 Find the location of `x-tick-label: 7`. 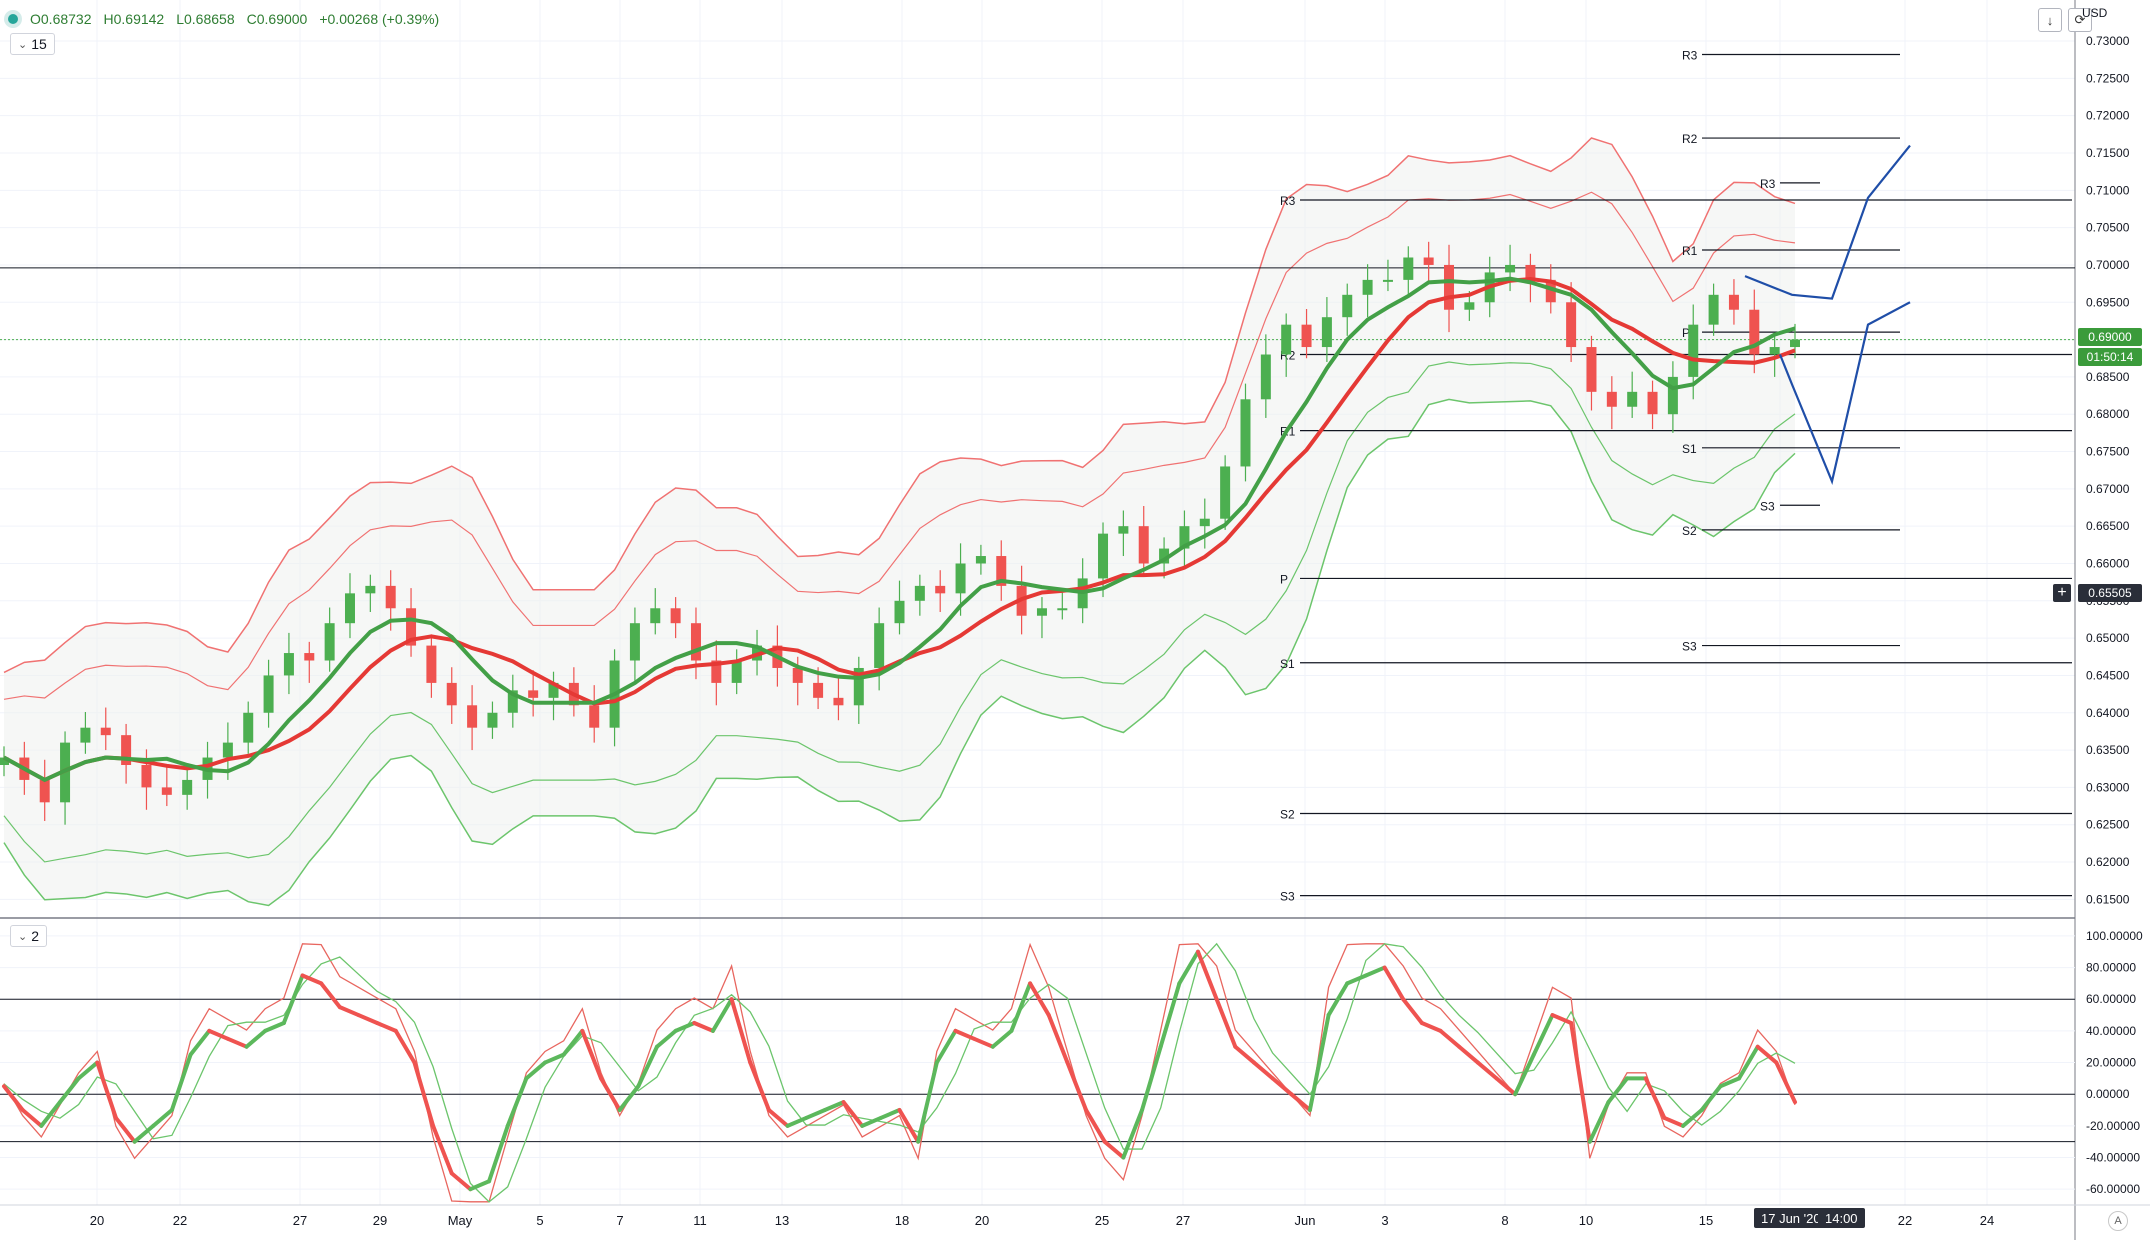

x-tick-label: 7 is located at coordinates (619, 1220).